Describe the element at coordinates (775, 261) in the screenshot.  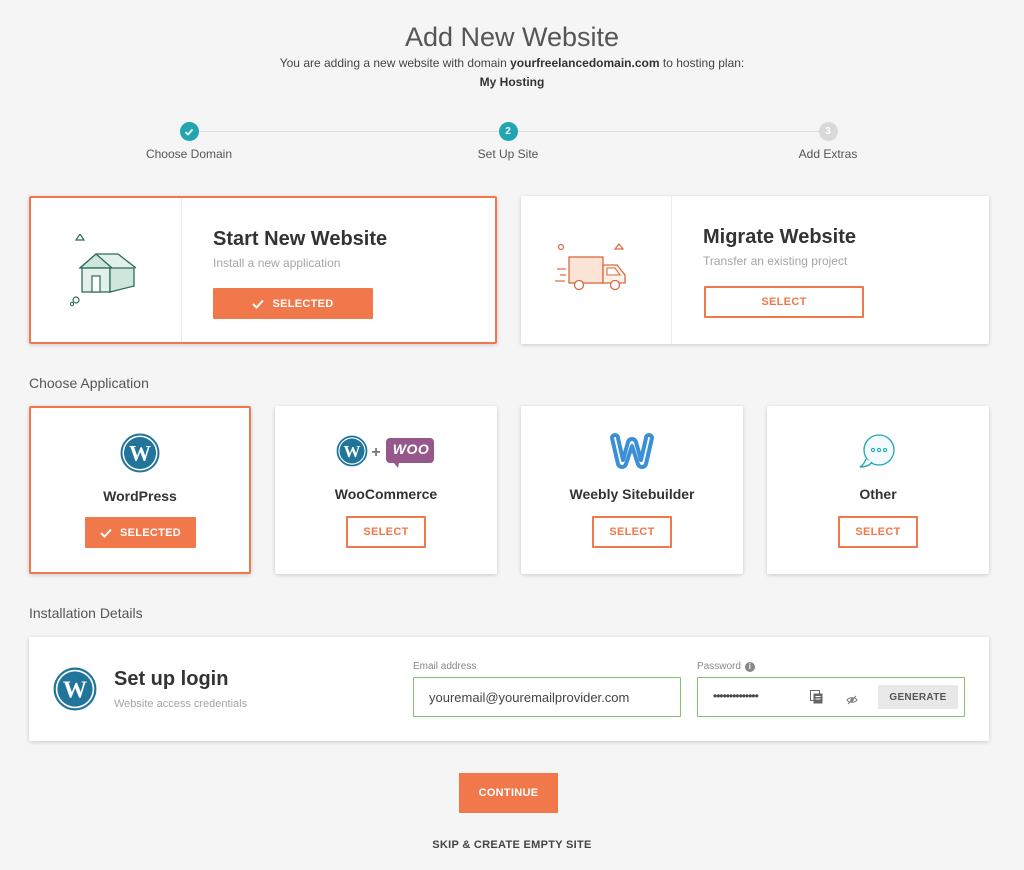
I see `card-description: Transfer an existing project` at that location.